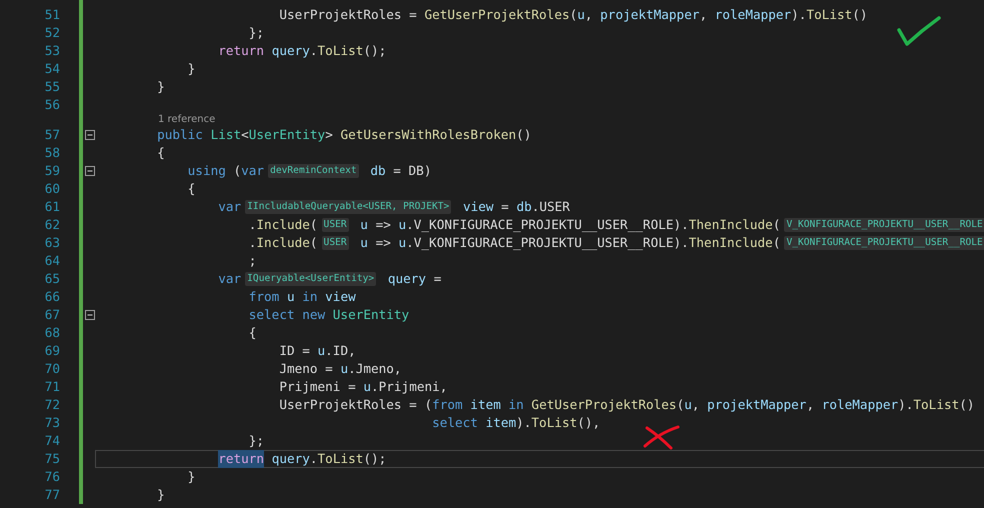 This screenshot has height=508, width=984. What do you see at coordinates (52, 189) in the screenshot?
I see `line-number: 60` at bounding box center [52, 189].